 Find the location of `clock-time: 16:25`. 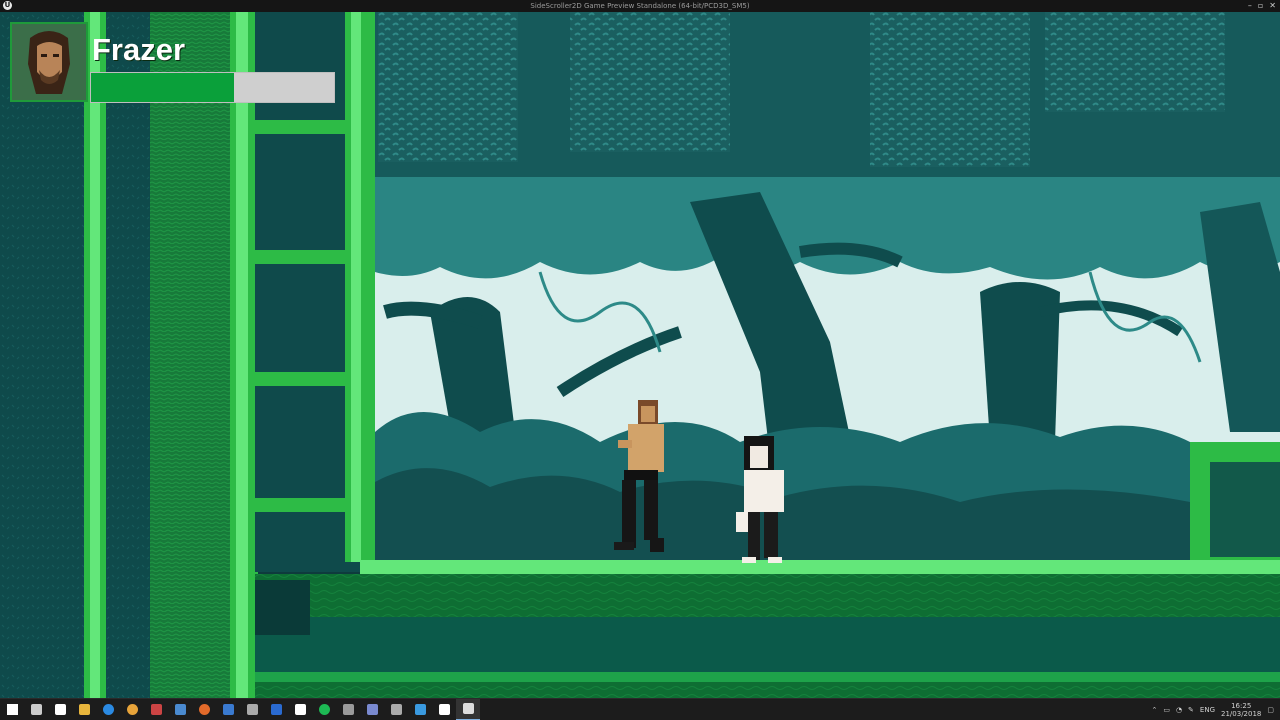

clock-time: 16:25 is located at coordinates (1241, 706).